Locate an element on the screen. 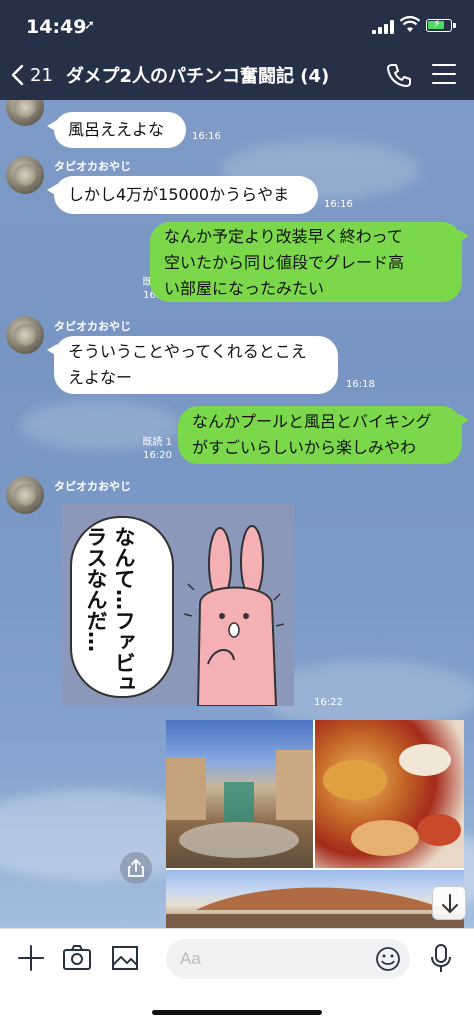 The width and height of the screenshot is (474, 1024). arrow-down-icon is located at coordinates (450, 904).